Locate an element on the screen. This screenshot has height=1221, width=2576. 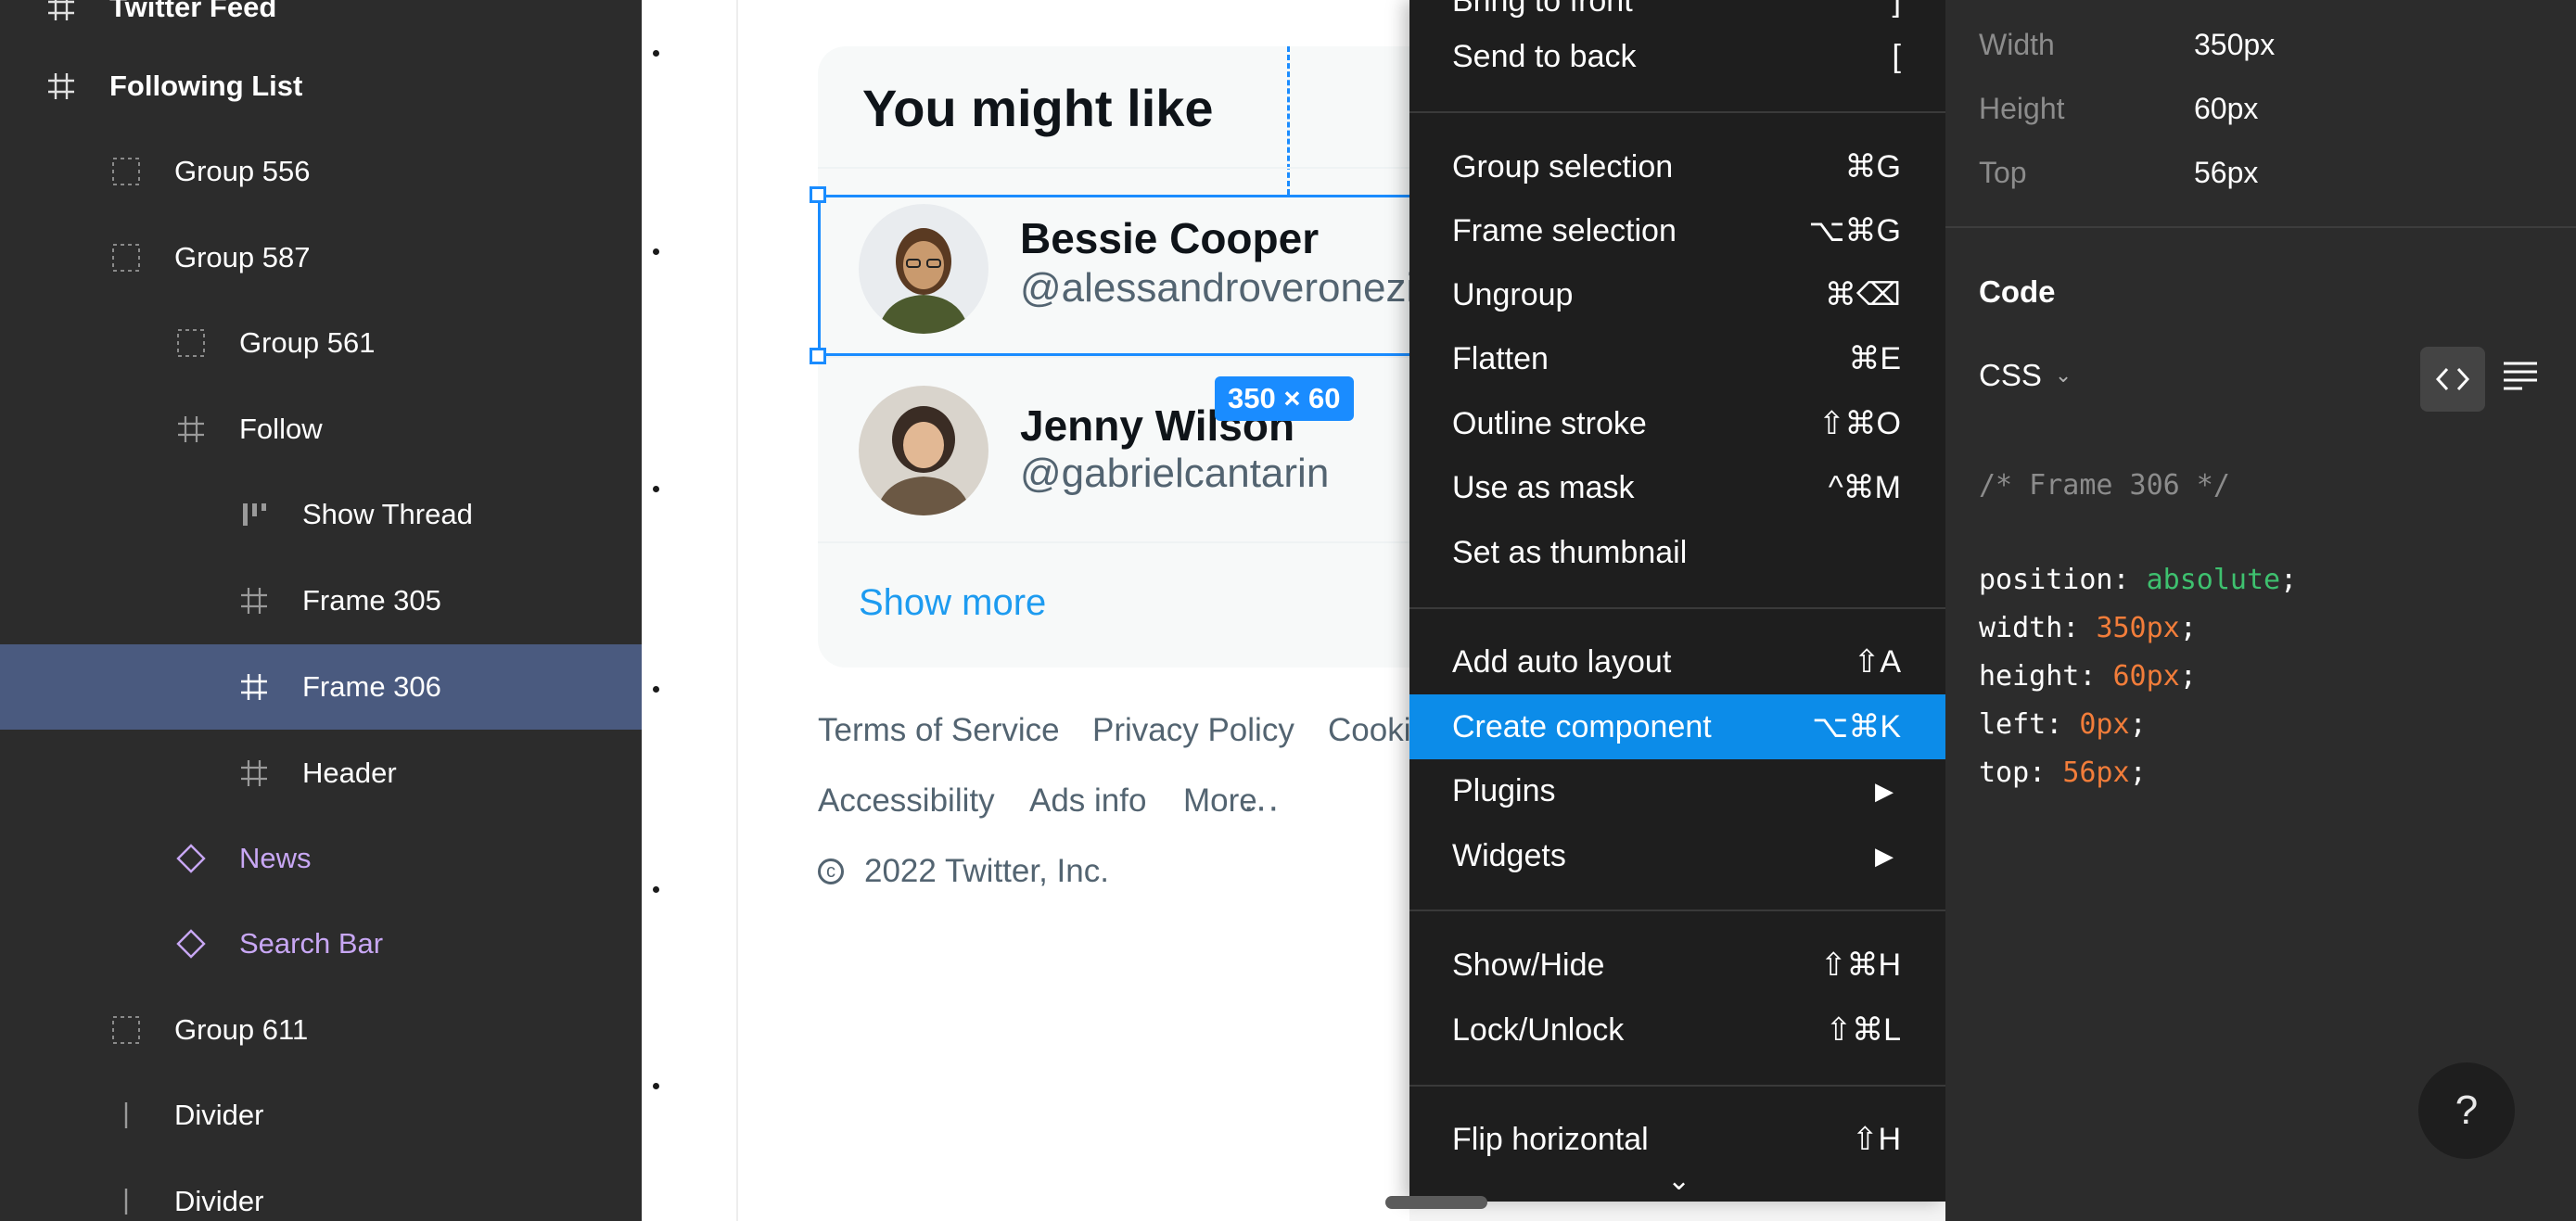
layer-item-following-list: Following List is located at coordinates (321, 86).